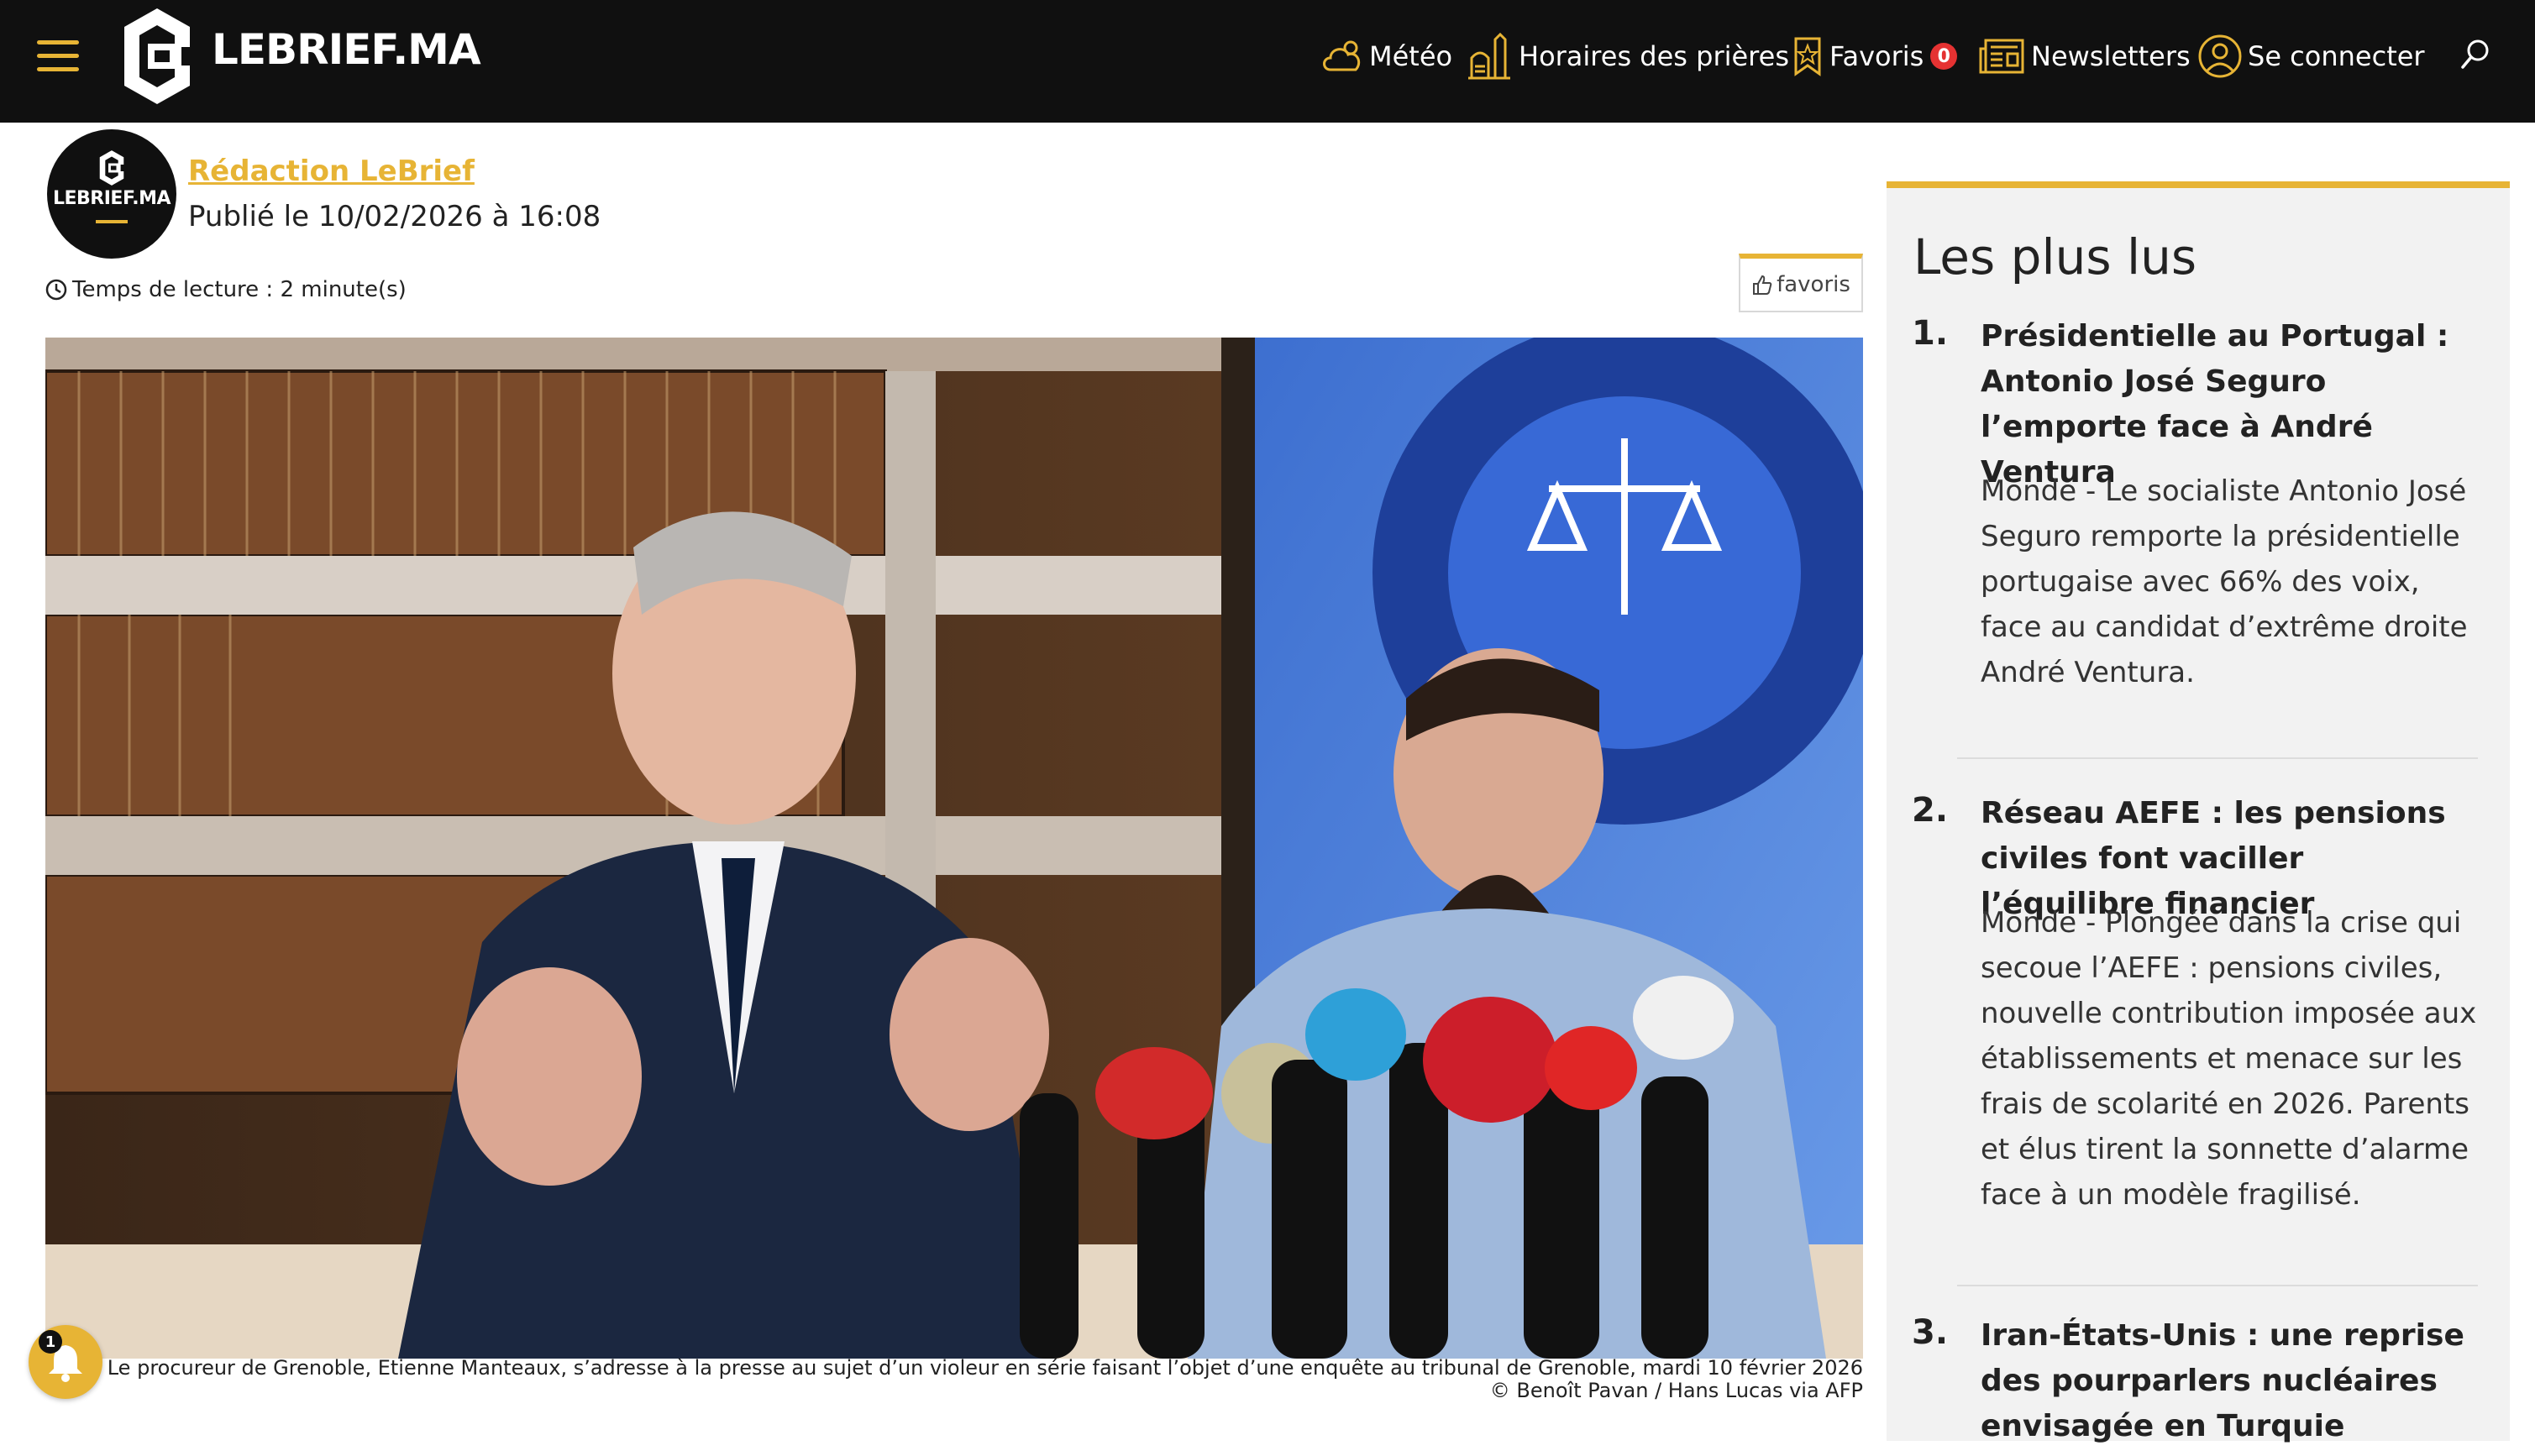 This screenshot has height=1456, width=2535. What do you see at coordinates (2001, 56) in the screenshot?
I see `newspaper-icon` at bounding box center [2001, 56].